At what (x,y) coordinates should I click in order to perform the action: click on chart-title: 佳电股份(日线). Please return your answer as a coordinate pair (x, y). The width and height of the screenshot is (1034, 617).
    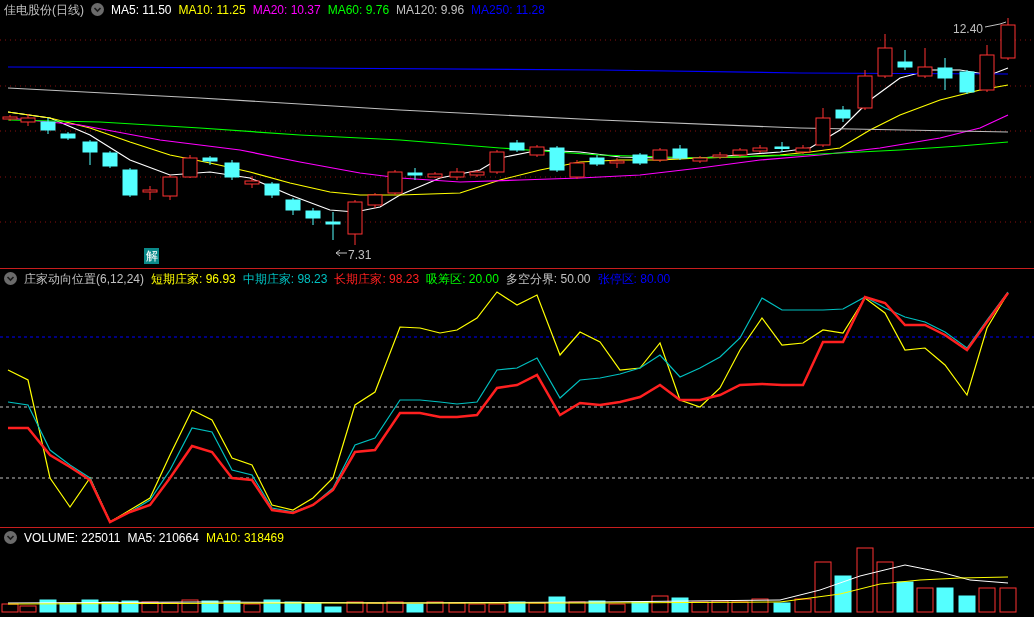
    Looking at the image, I should click on (44, 9).